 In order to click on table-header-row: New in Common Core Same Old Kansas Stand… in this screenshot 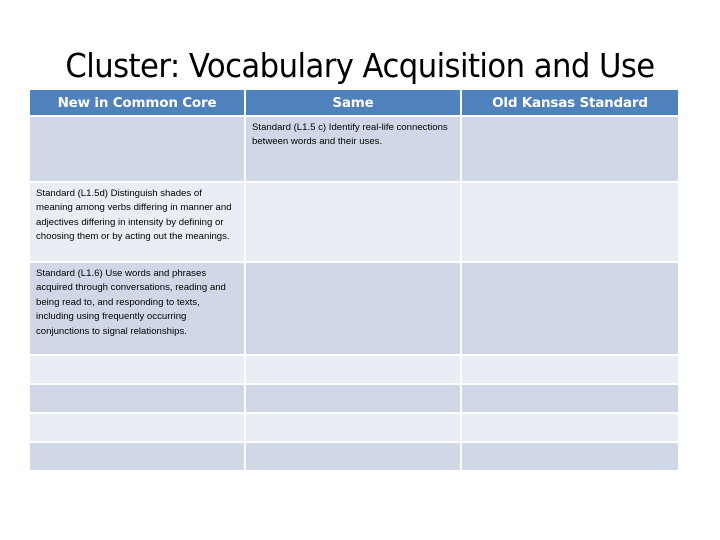, I will do `click(354, 103)`.